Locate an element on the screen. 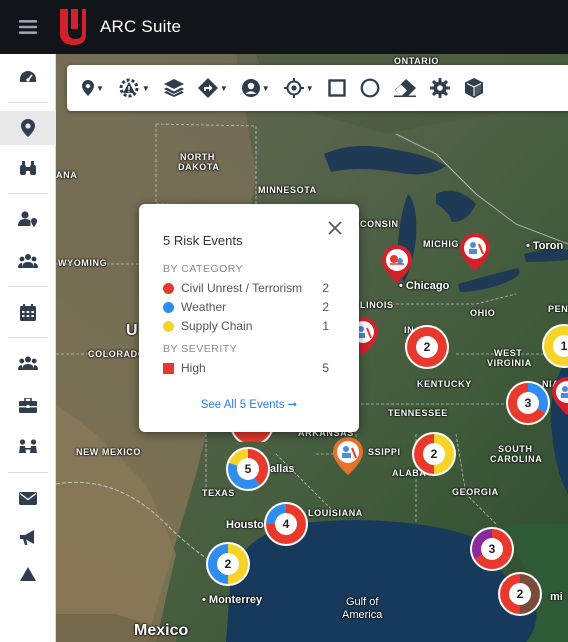 The image size is (568, 642). severity-label: High is located at coordinates (193, 368).